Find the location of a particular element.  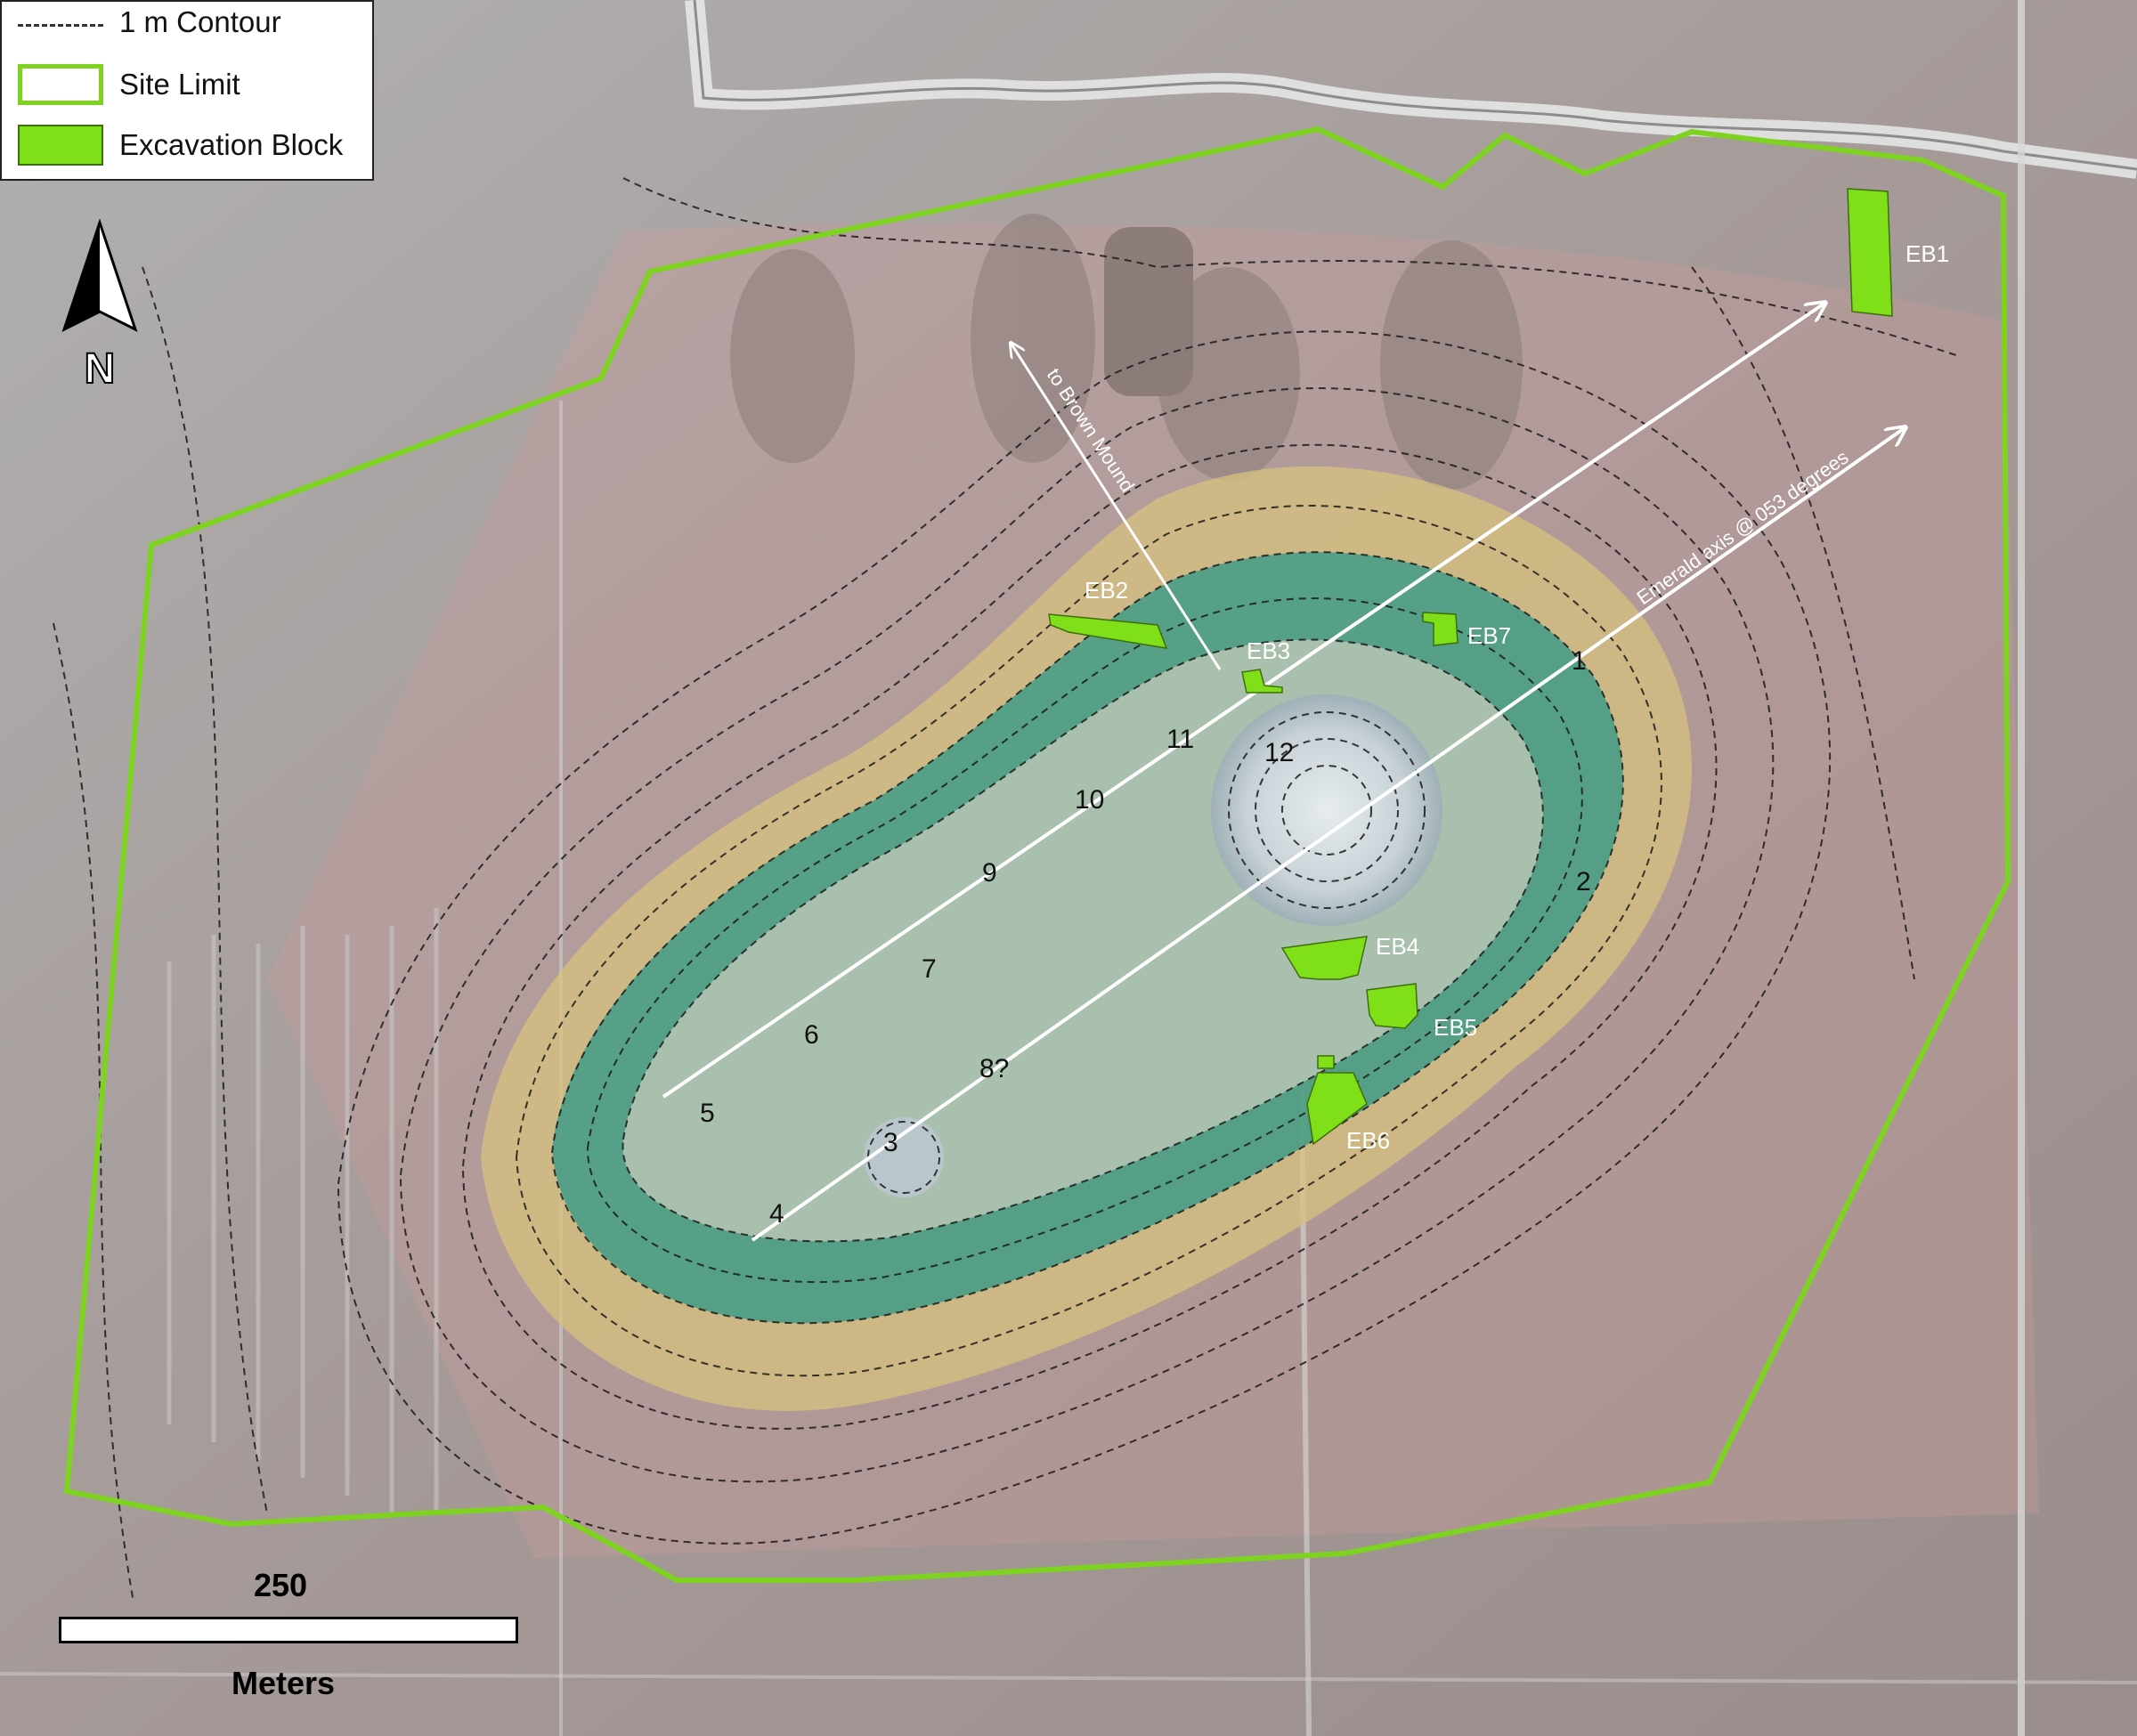

site-limit-swatch is located at coordinates (60, 84).